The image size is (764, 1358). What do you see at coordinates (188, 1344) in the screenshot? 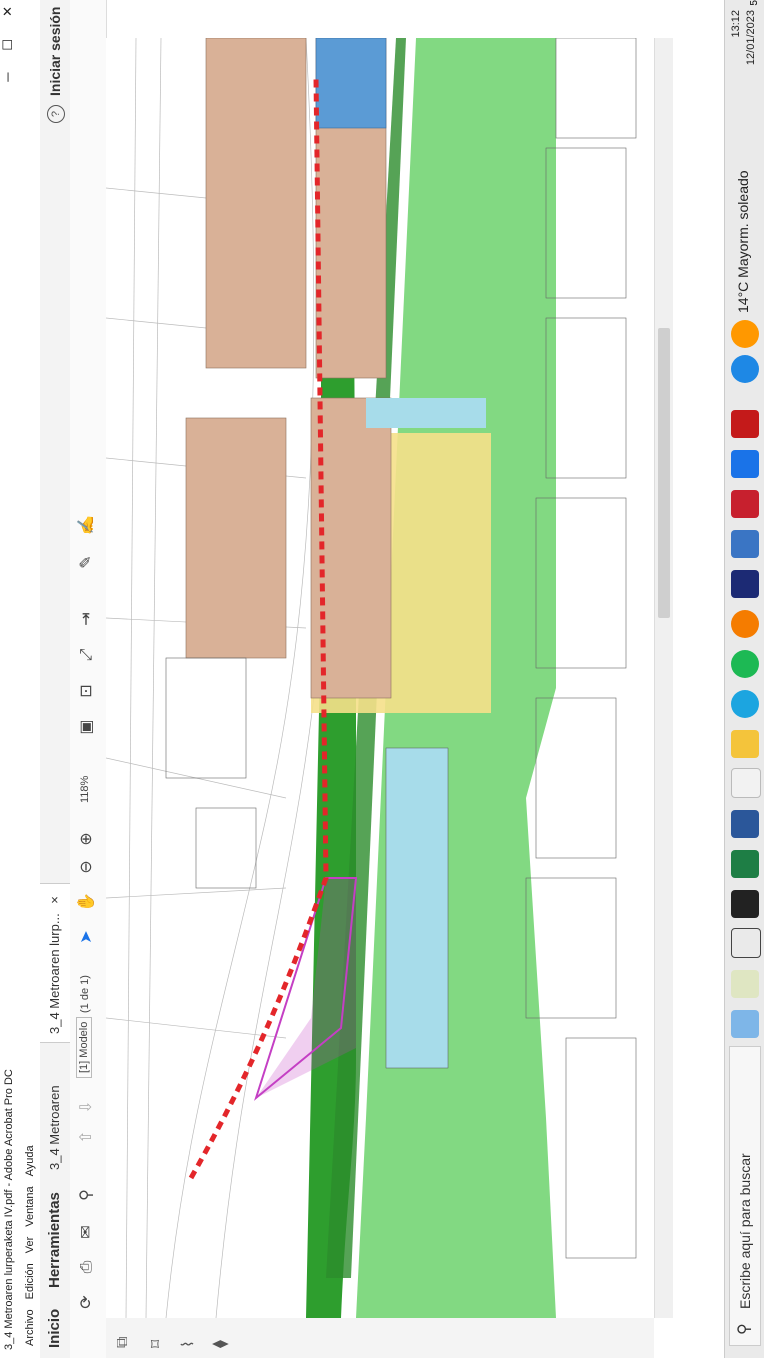
I see `attachment-icon: ⌇` at bounding box center [188, 1344].